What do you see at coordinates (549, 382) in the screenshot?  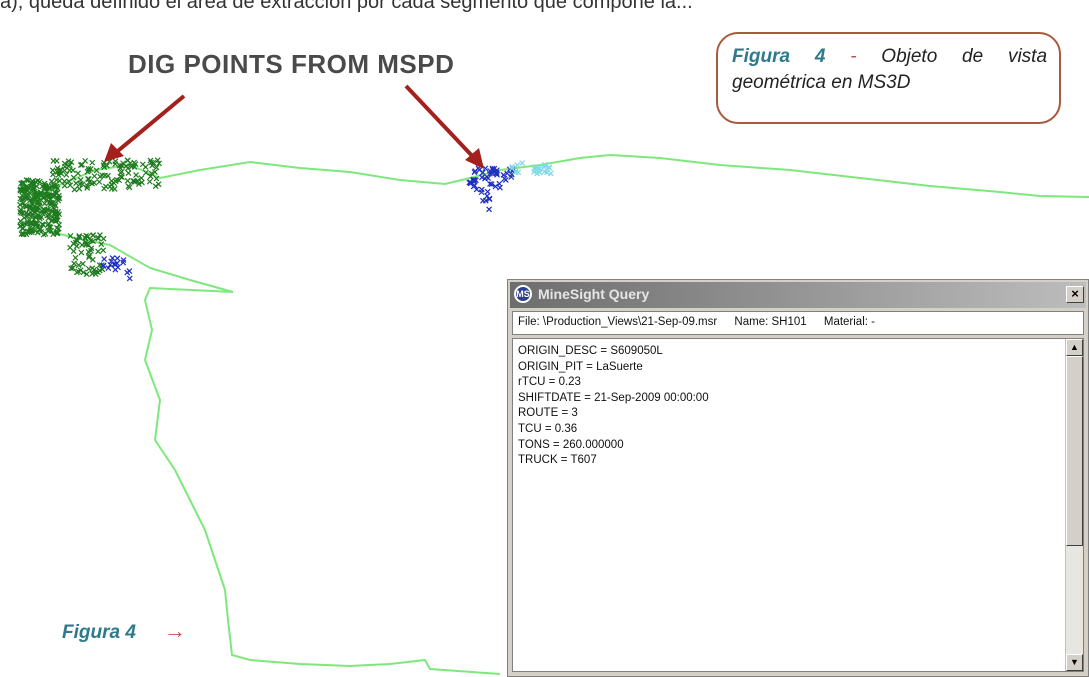 I see `attribute-line: rTCU = 0.23` at bounding box center [549, 382].